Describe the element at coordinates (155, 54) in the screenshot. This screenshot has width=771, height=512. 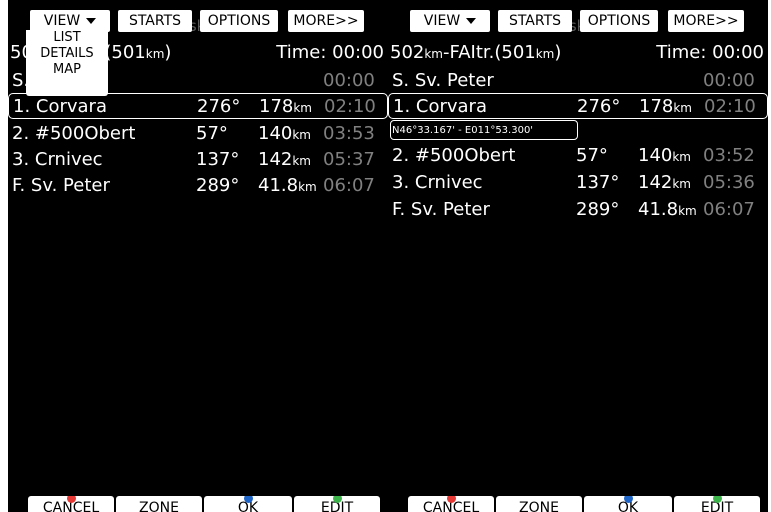
I see `task-unit: km` at that location.